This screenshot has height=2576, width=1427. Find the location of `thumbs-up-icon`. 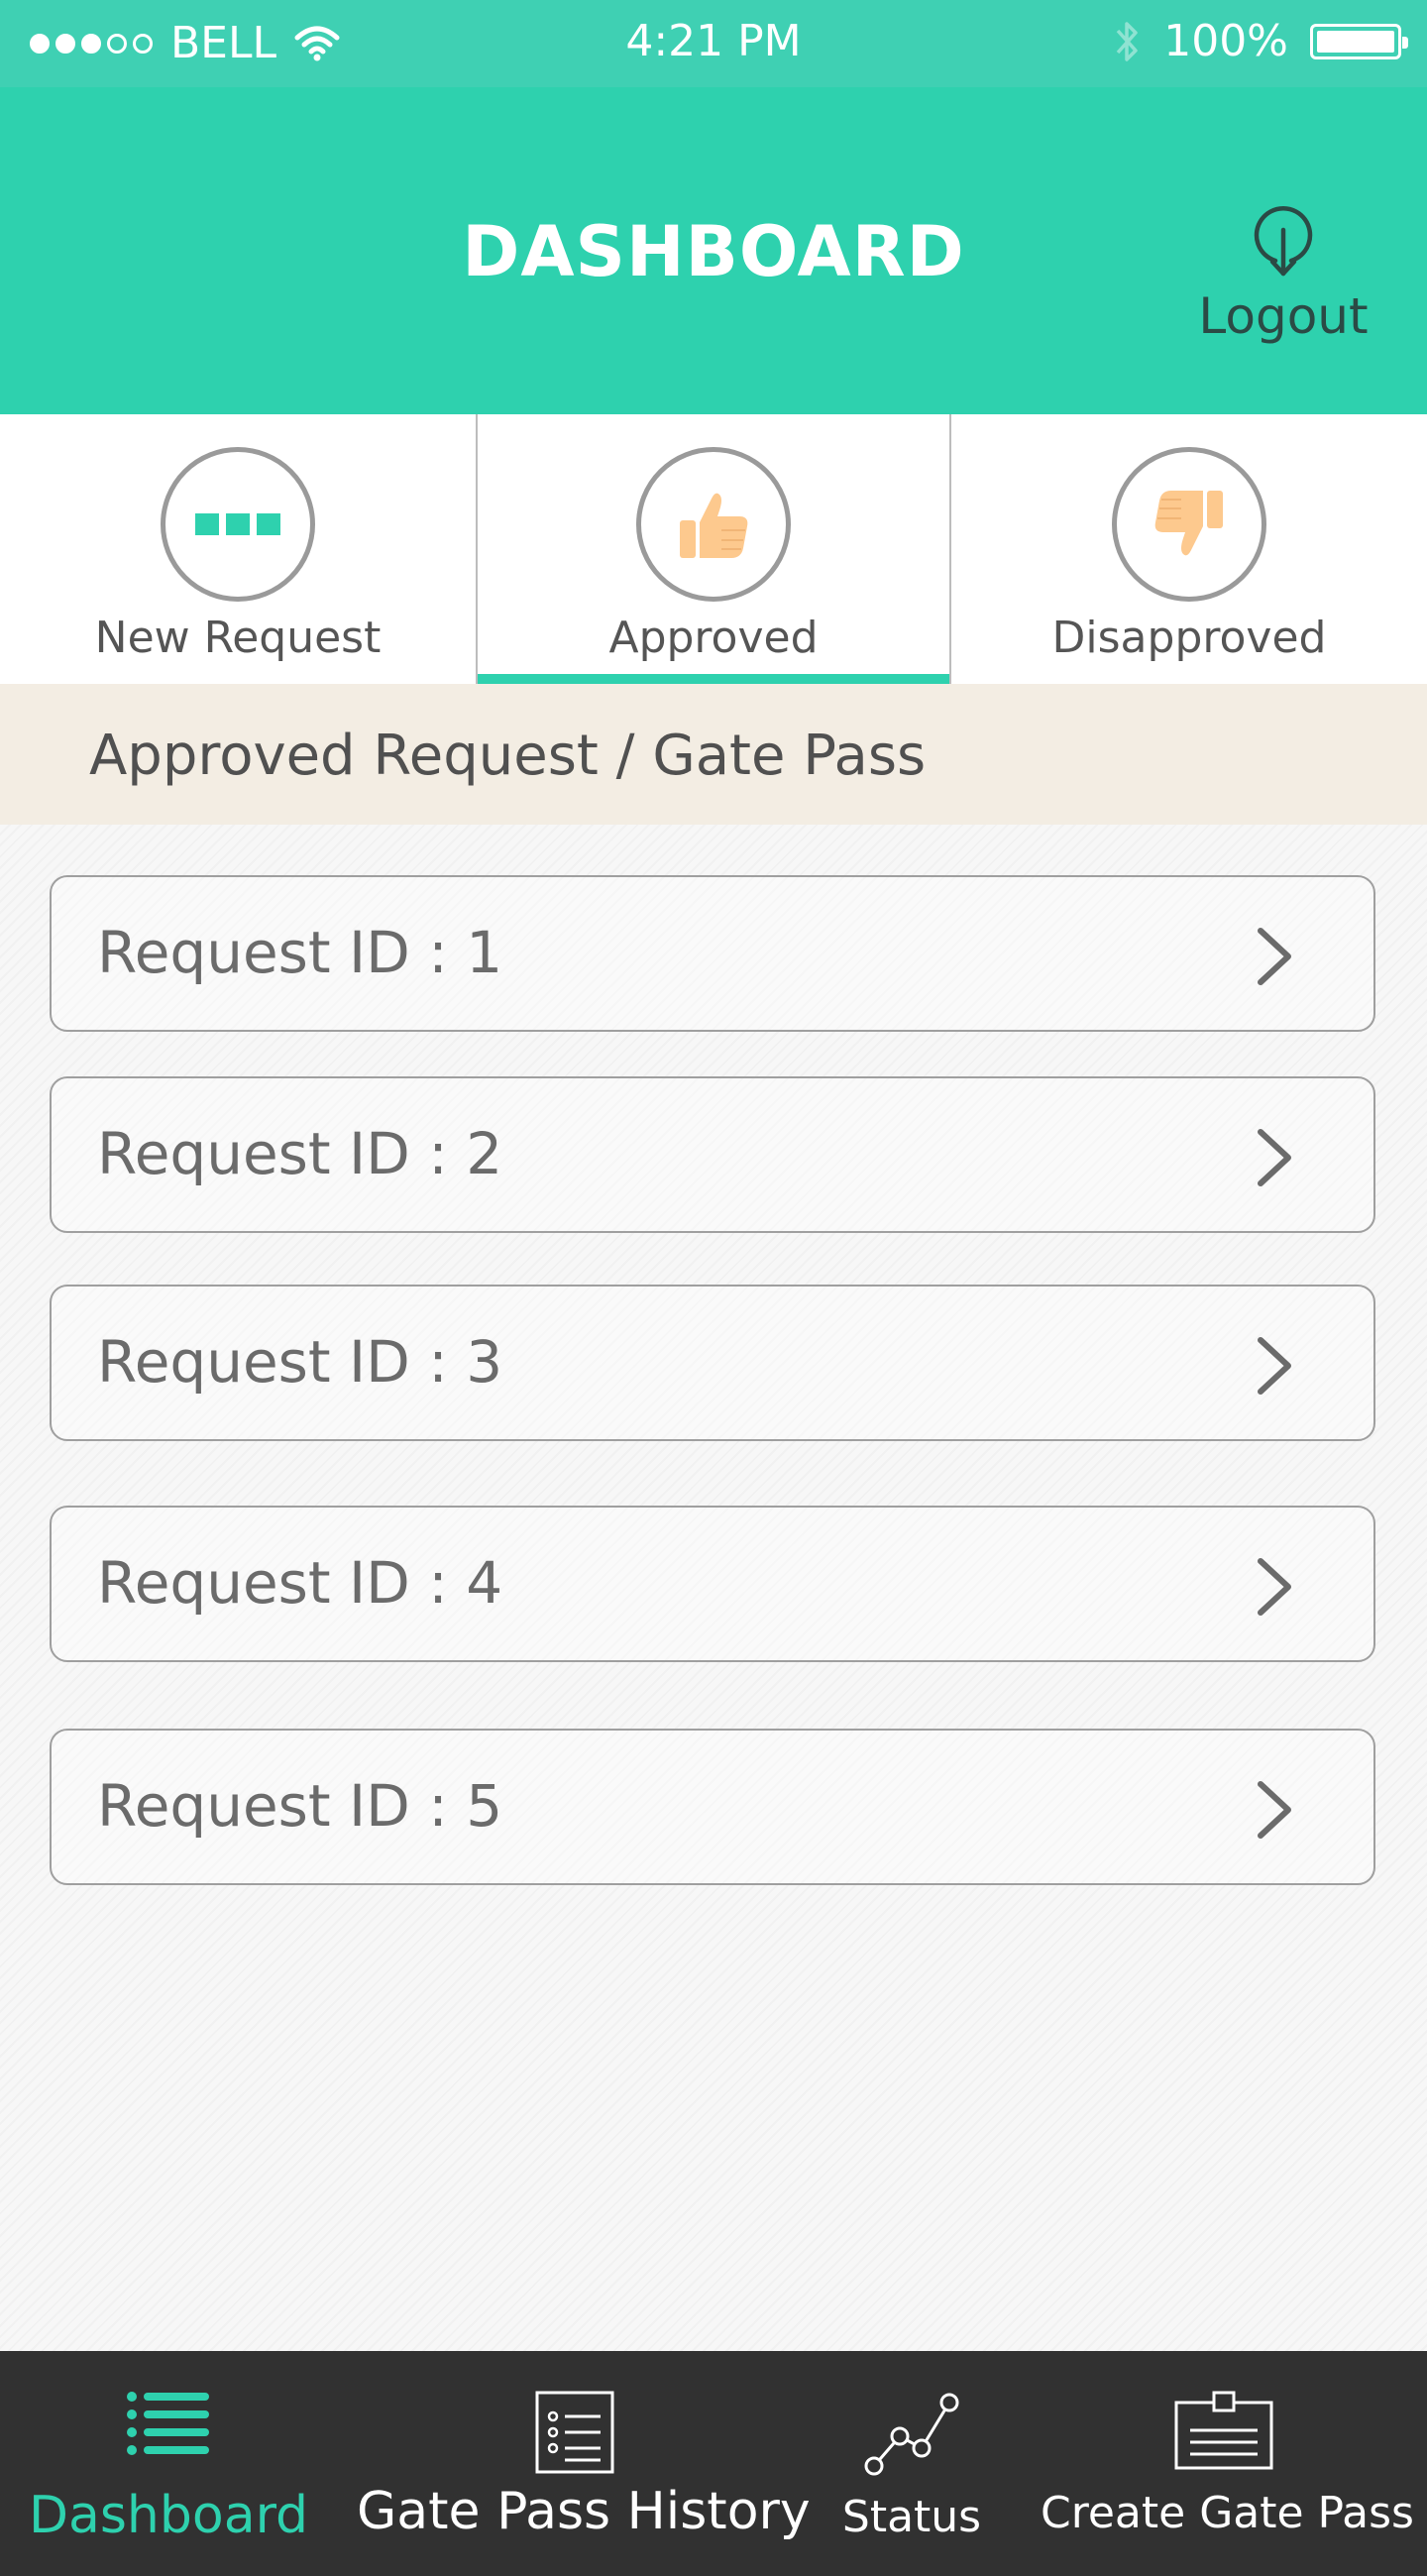

thumbs-up-icon is located at coordinates (714, 525).